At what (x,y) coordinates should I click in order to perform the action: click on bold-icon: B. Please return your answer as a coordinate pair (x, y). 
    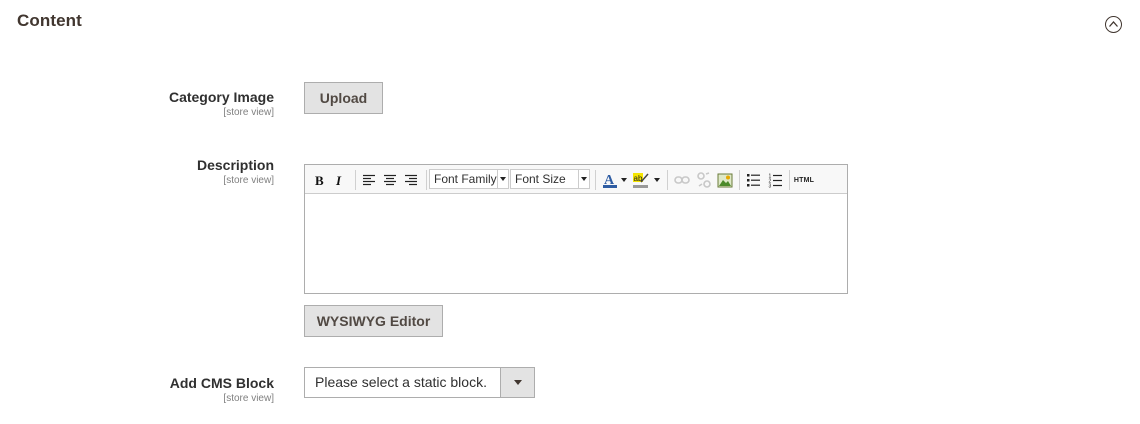
    Looking at the image, I should click on (319, 180).